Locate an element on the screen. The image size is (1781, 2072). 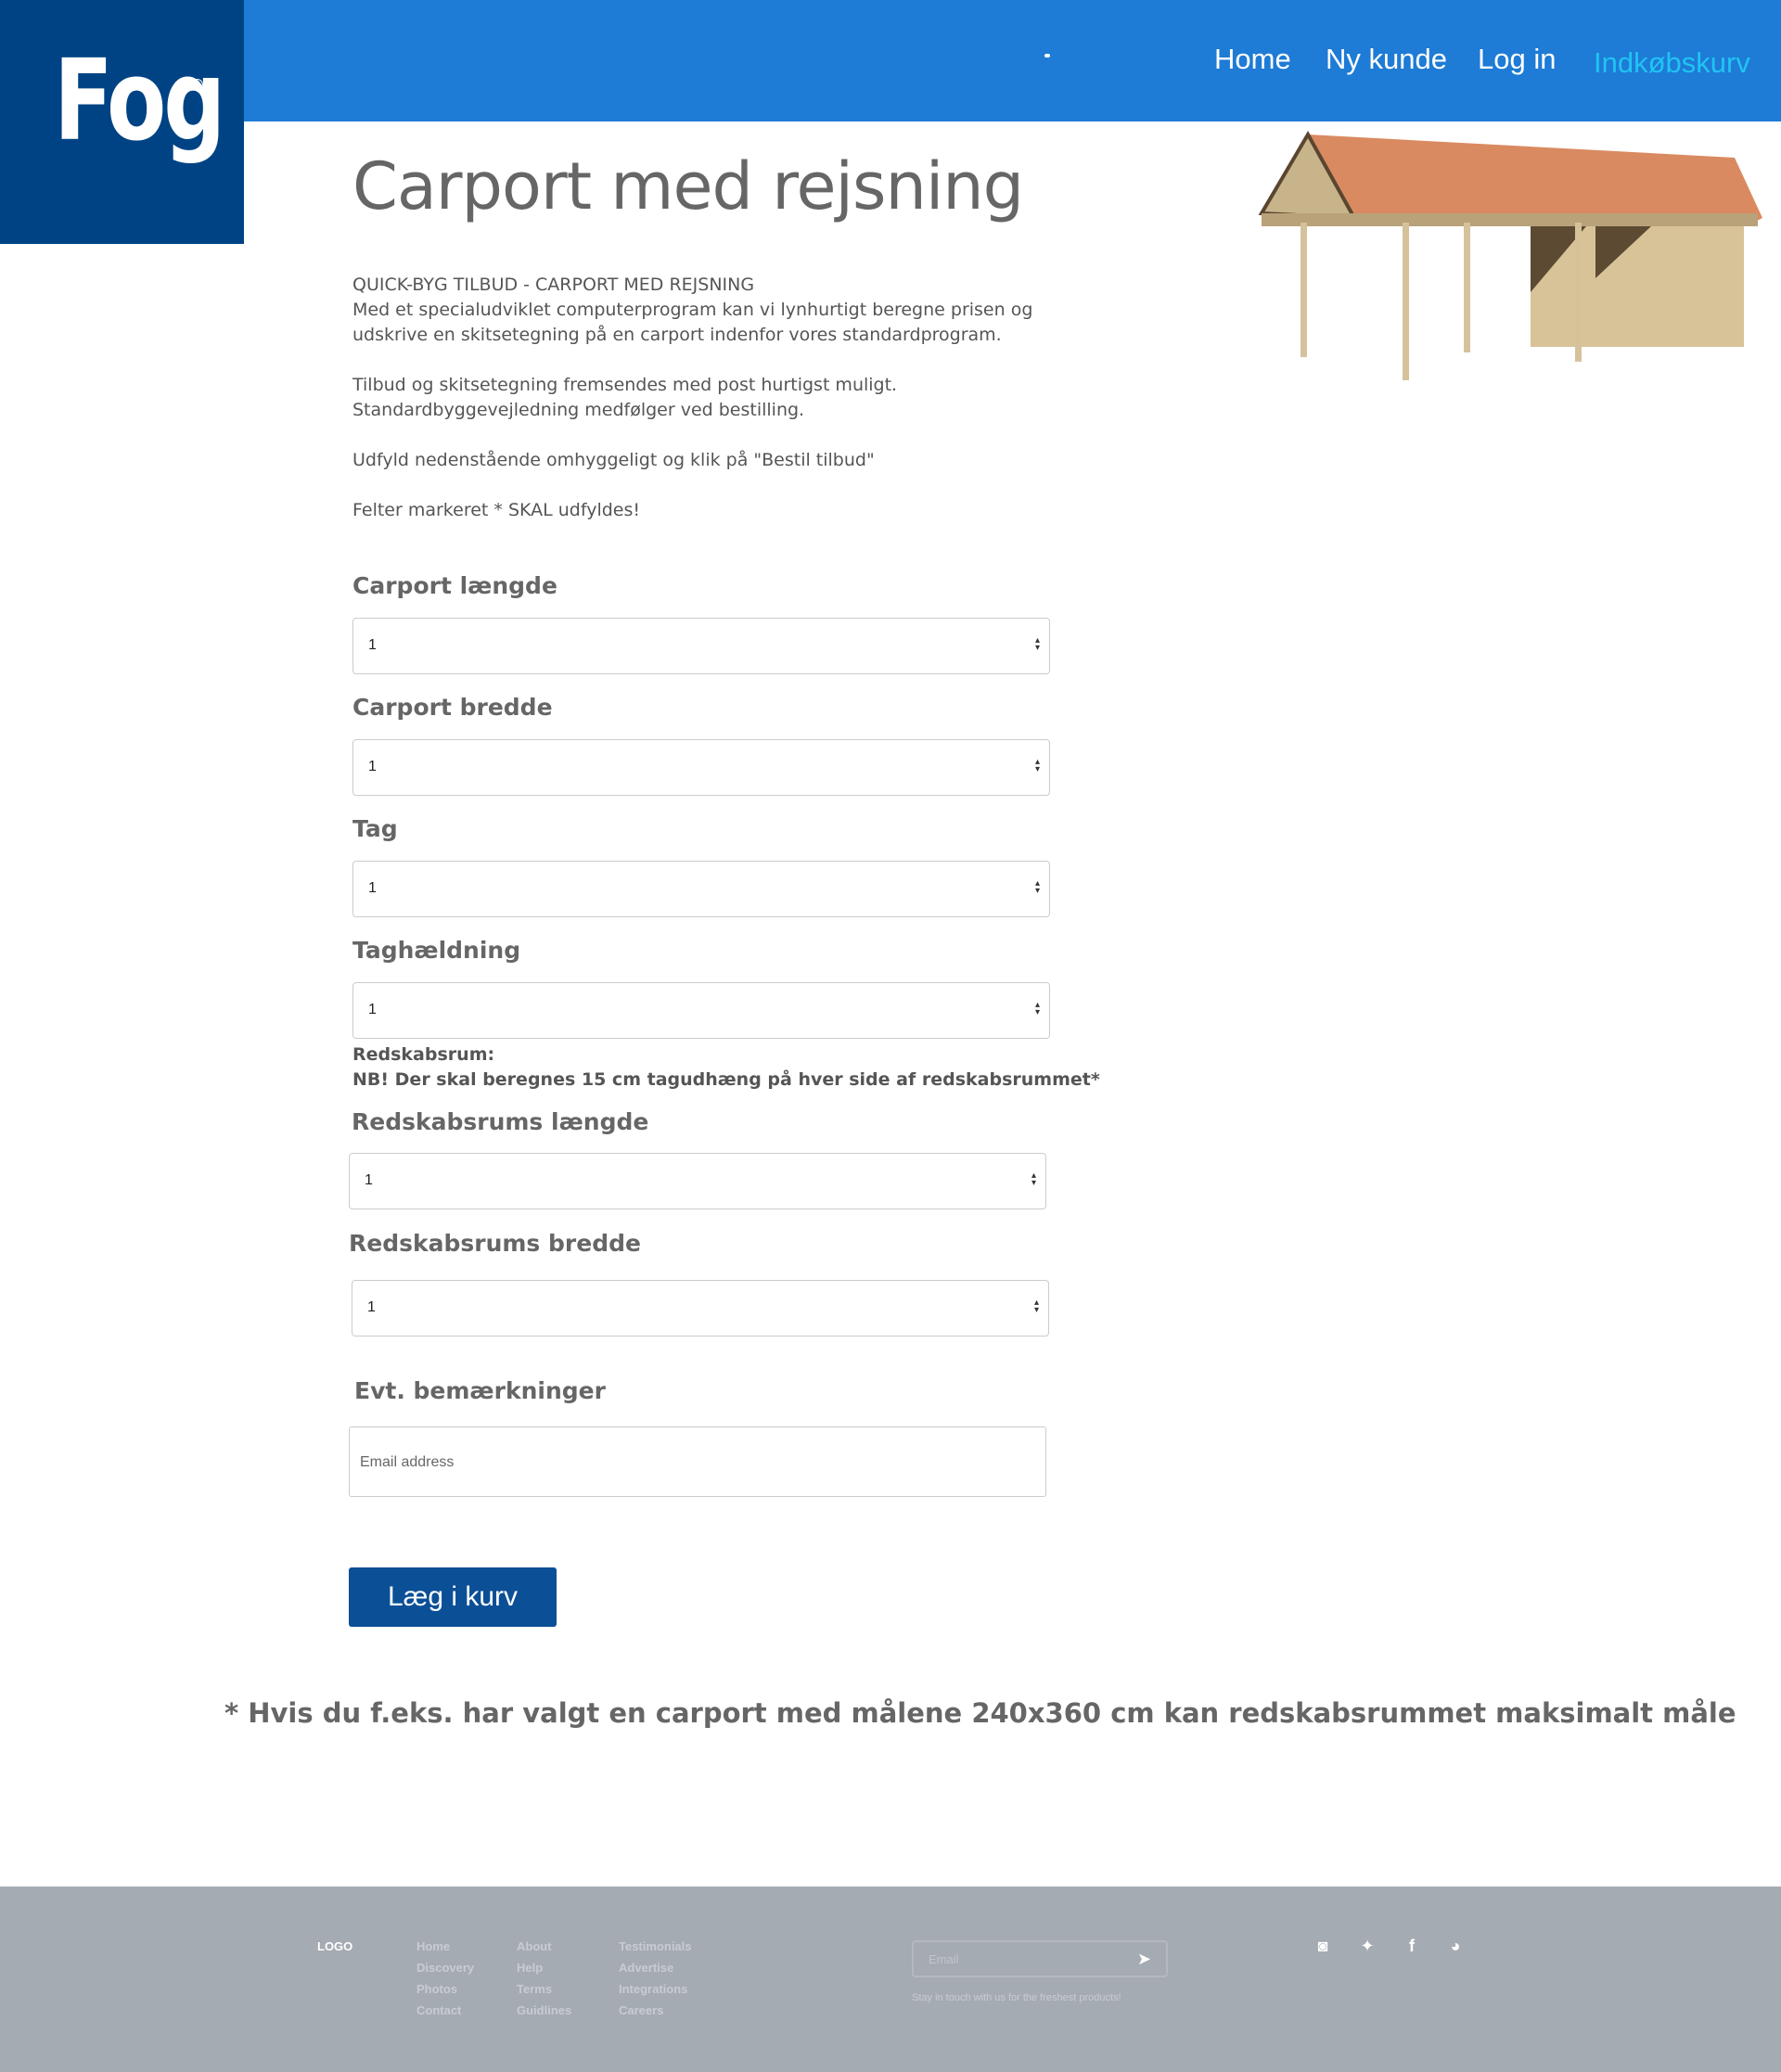
add-to-cart-button: Læg i kurv is located at coordinates (453, 1597).